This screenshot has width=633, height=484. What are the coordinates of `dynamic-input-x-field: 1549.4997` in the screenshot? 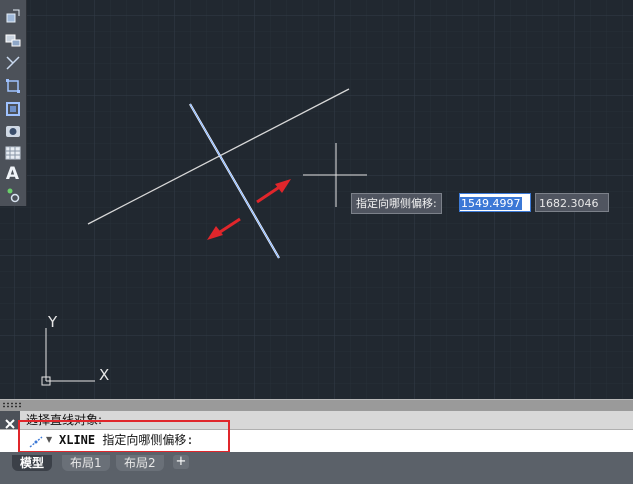 It's located at (495, 202).